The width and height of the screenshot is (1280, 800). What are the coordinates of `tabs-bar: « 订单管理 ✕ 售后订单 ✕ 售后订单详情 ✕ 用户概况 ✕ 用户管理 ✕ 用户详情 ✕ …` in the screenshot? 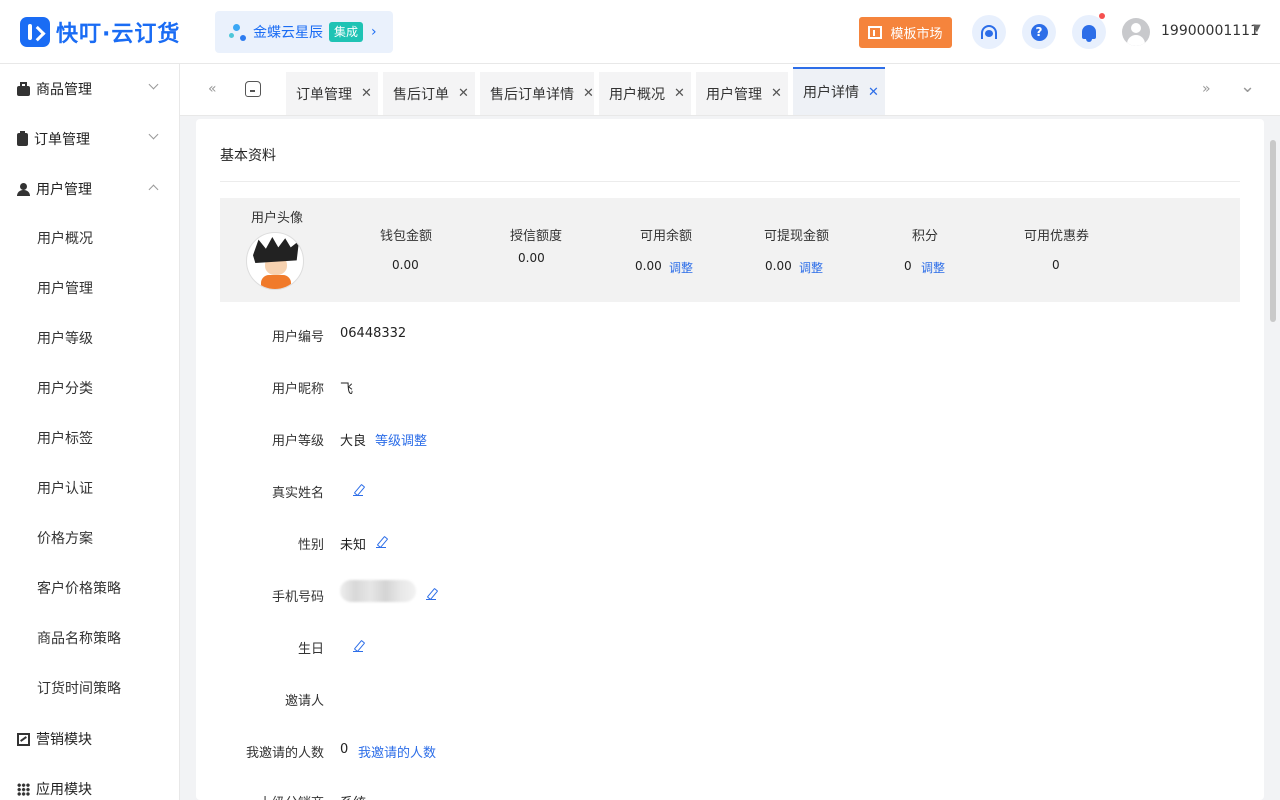 It's located at (730, 90).